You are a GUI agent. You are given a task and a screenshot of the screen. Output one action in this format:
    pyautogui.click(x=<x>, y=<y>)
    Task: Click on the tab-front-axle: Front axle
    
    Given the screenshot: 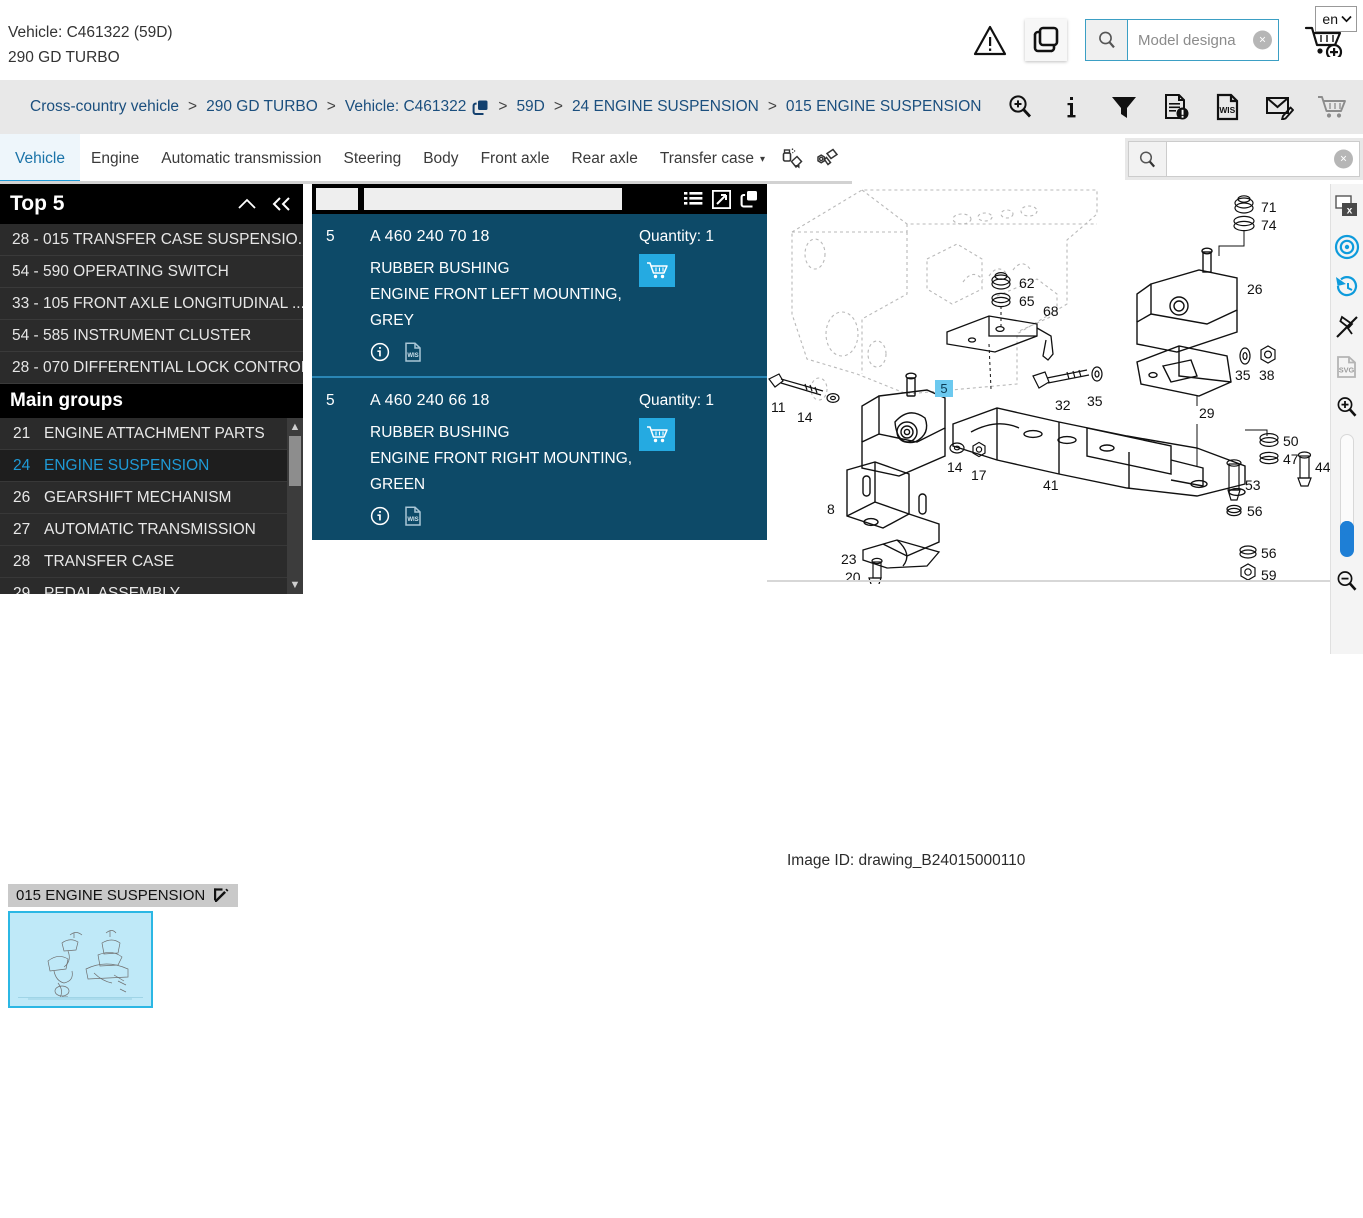 What is the action you would take?
    pyautogui.click(x=515, y=159)
    